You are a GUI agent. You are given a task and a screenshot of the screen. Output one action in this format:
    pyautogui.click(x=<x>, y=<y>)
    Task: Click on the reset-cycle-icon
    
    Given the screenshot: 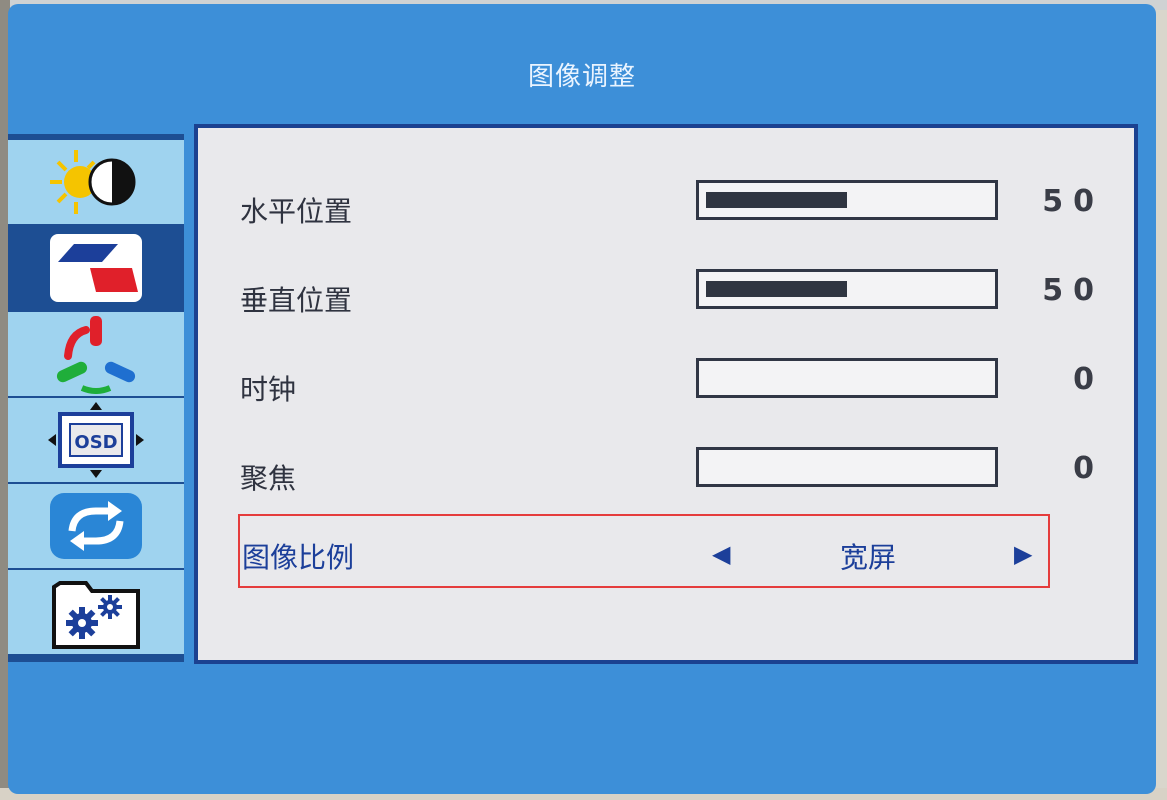 What is the action you would take?
    pyautogui.click(x=96, y=526)
    